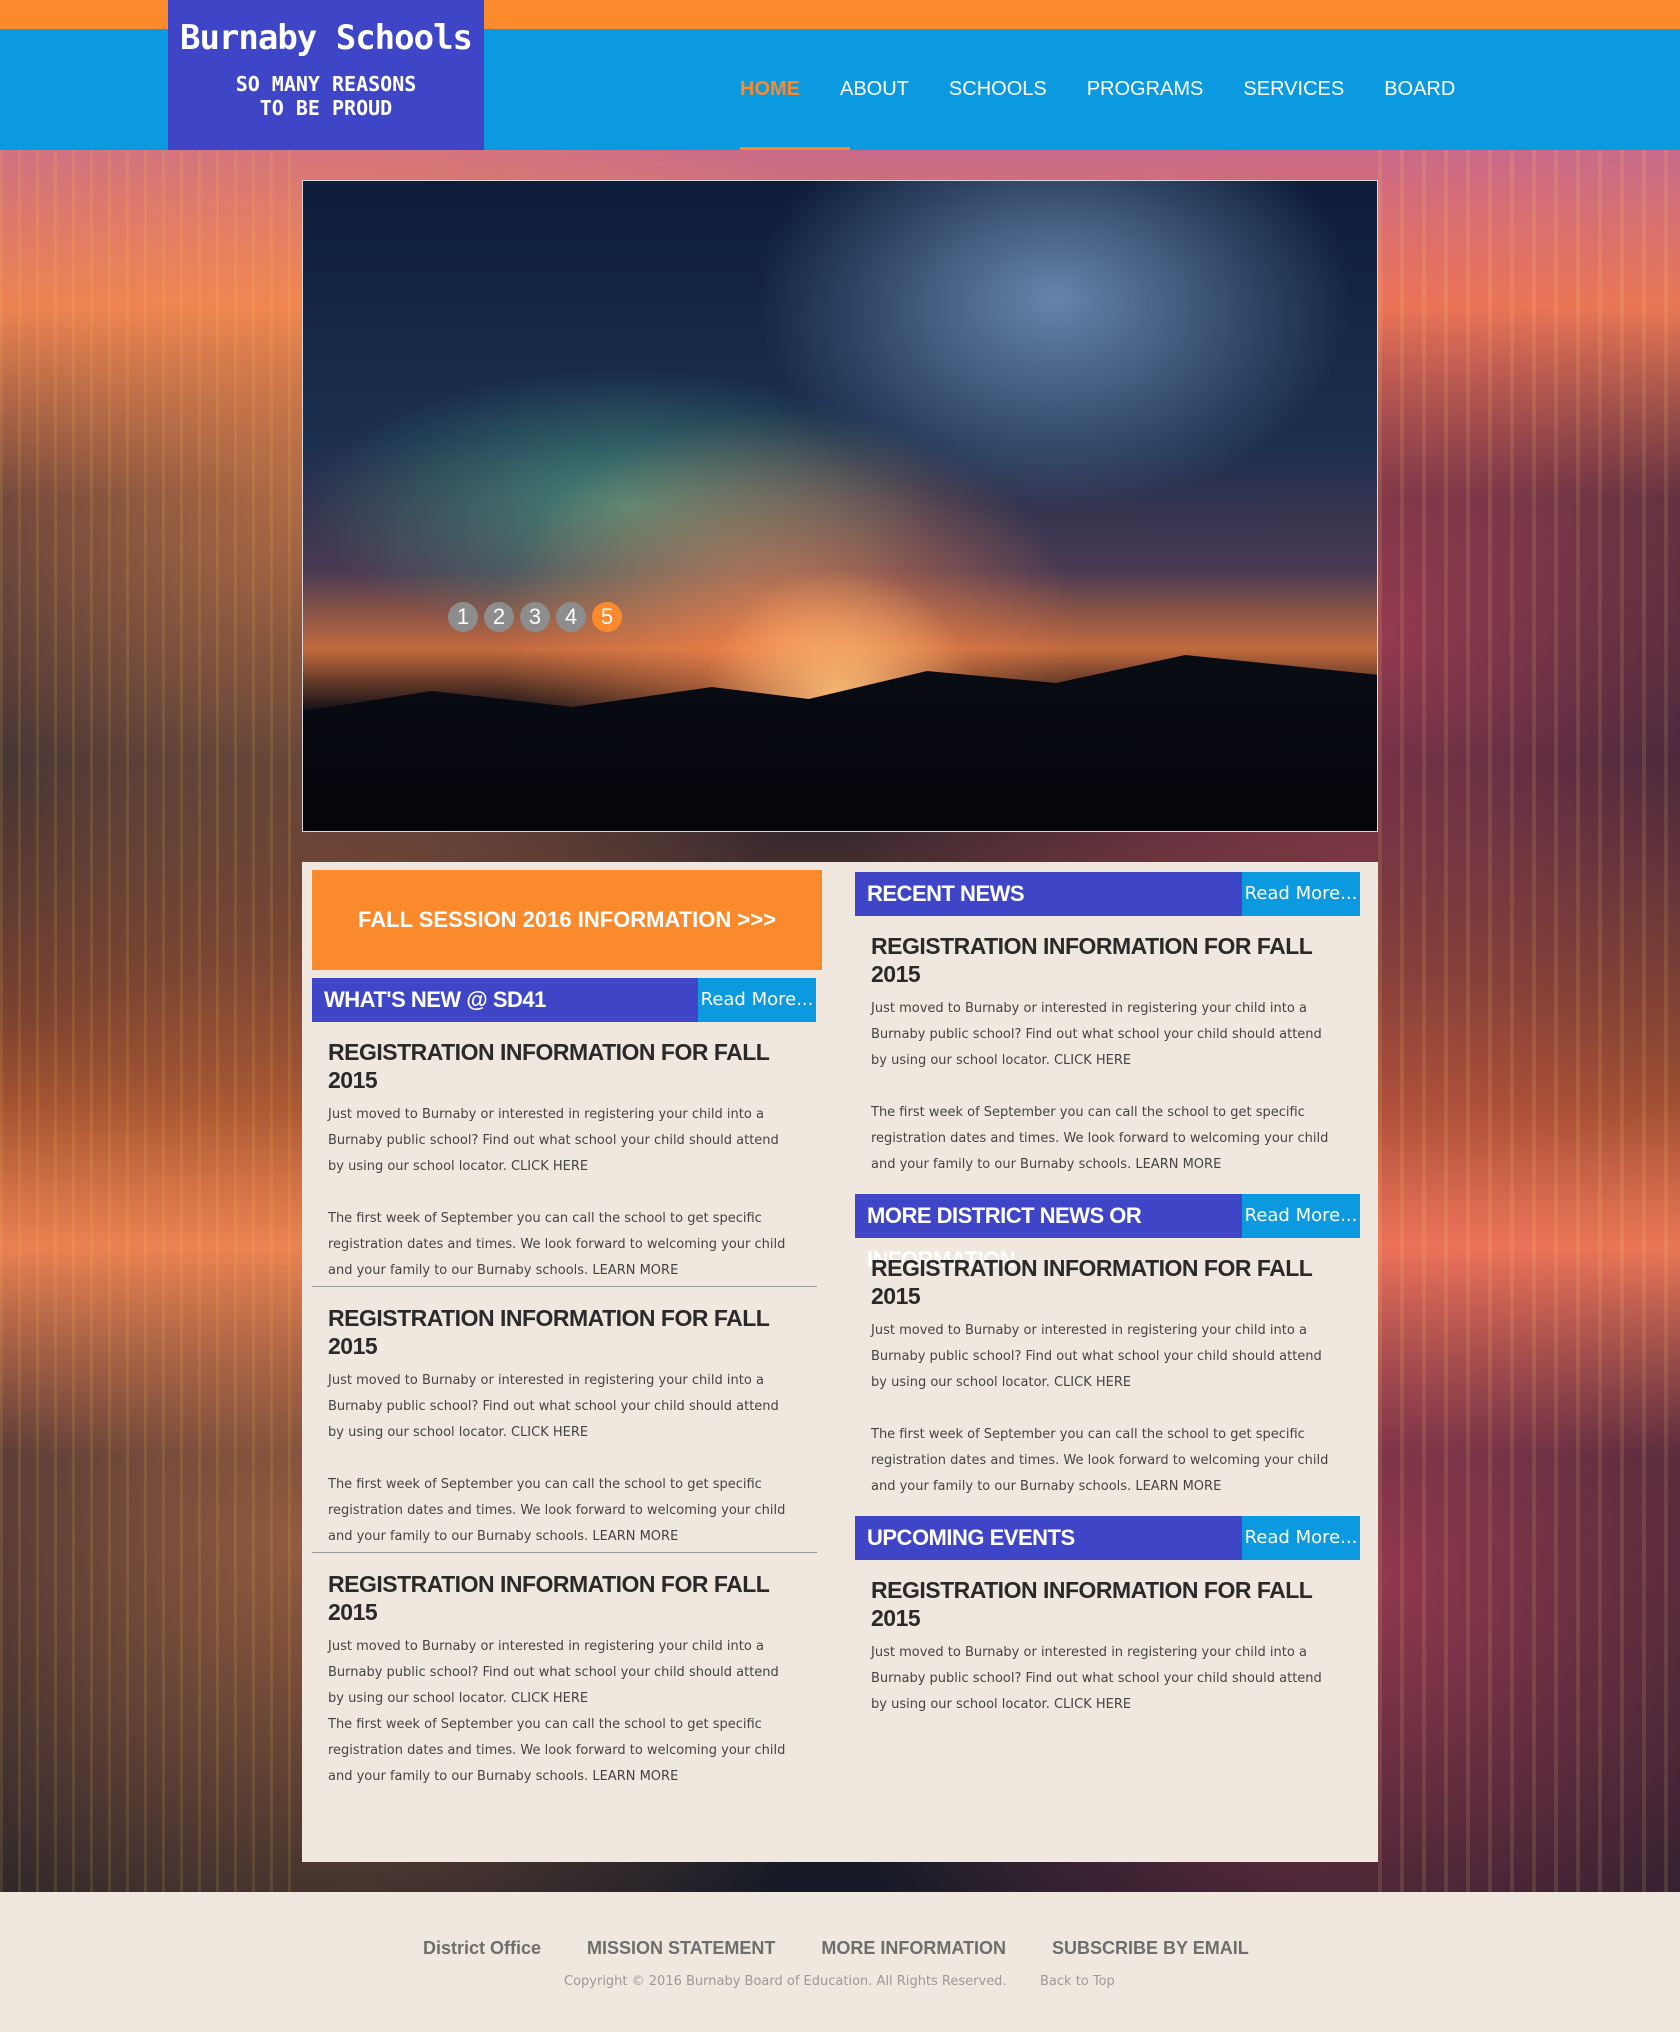 This screenshot has width=1680, height=2032. What do you see at coordinates (499, 617) in the screenshot?
I see `slider-dot-2: 2` at bounding box center [499, 617].